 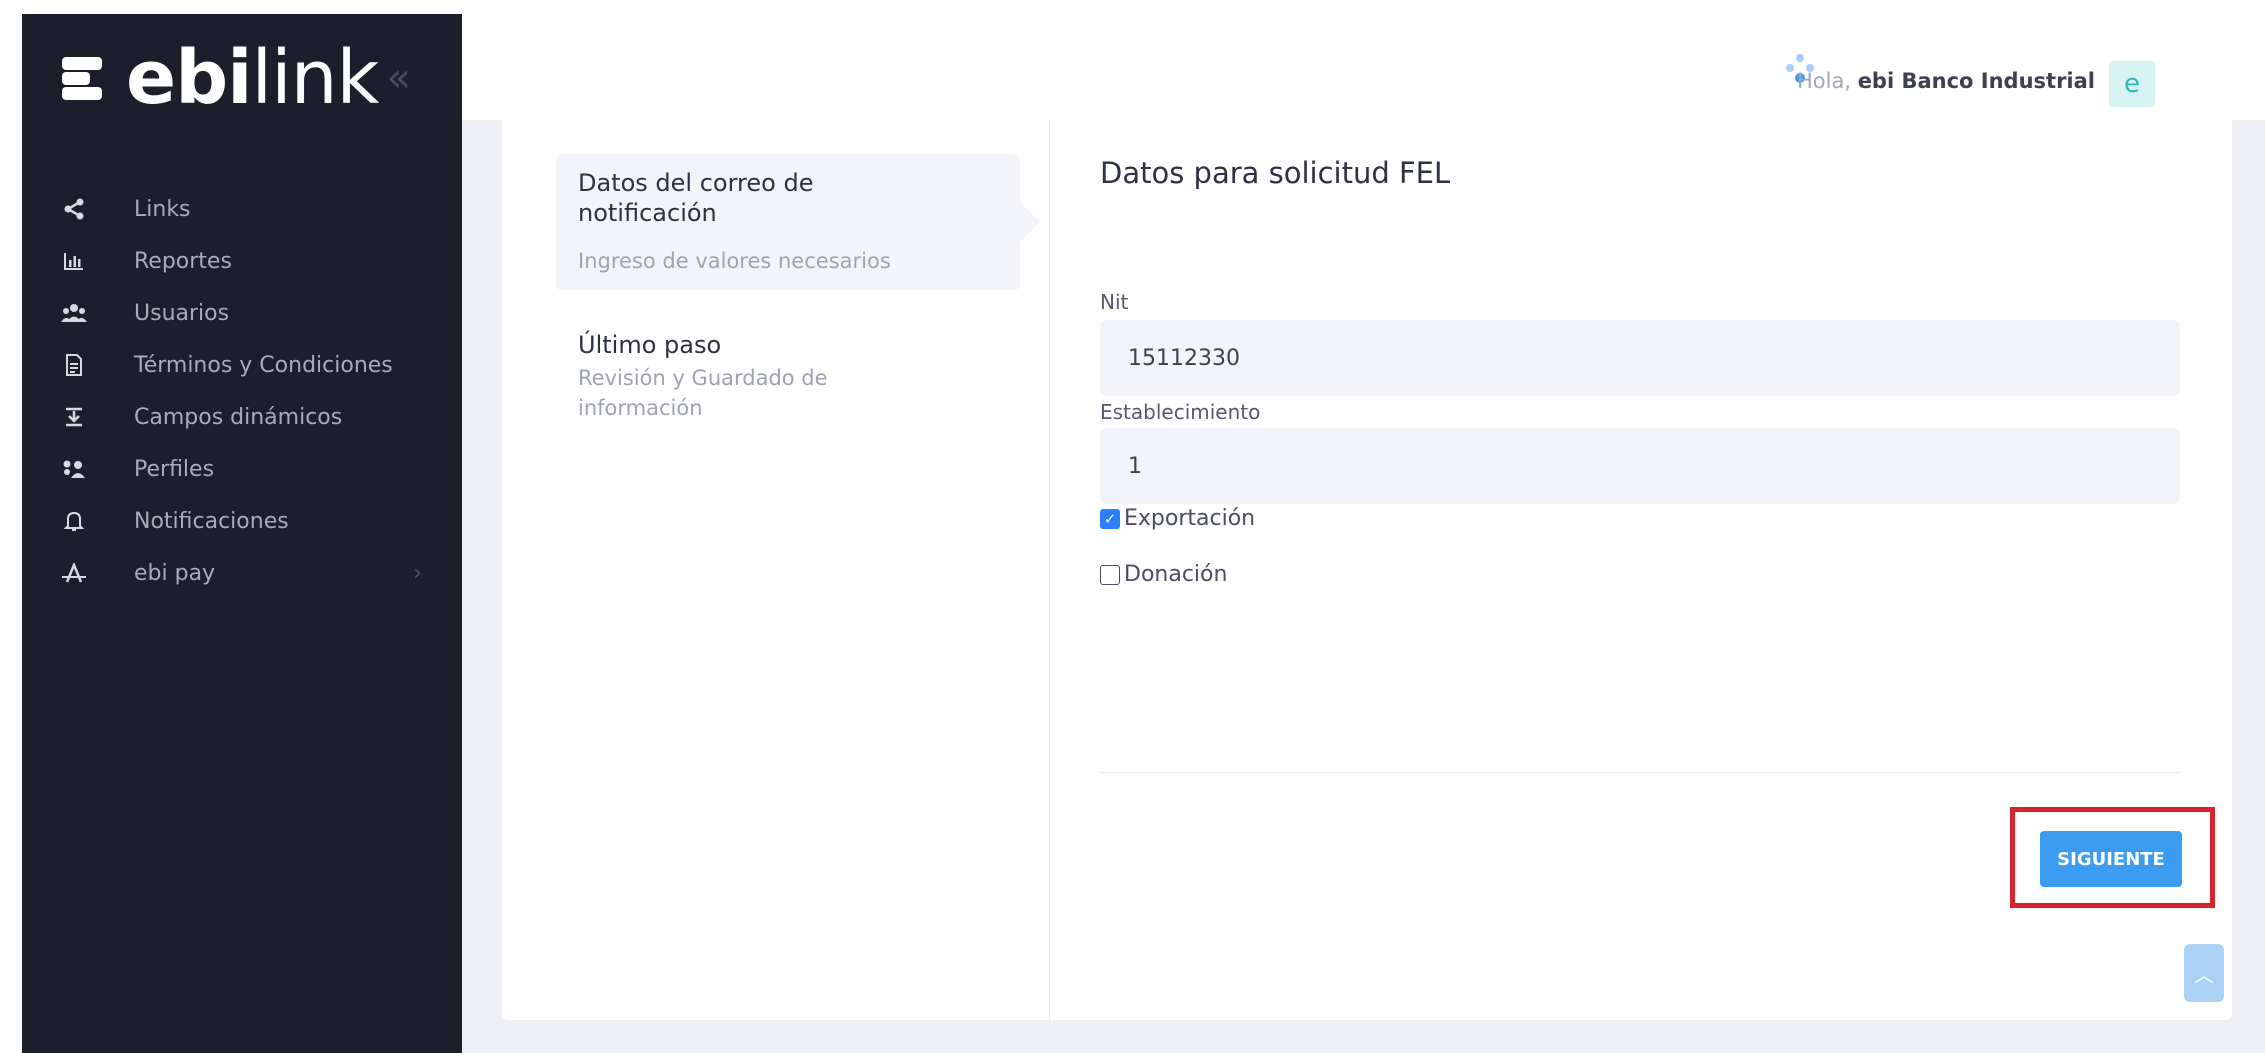 What do you see at coordinates (703, 393) in the screenshot?
I see `step-subtitle: Revisión y Guardado de información` at bounding box center [703, 393].